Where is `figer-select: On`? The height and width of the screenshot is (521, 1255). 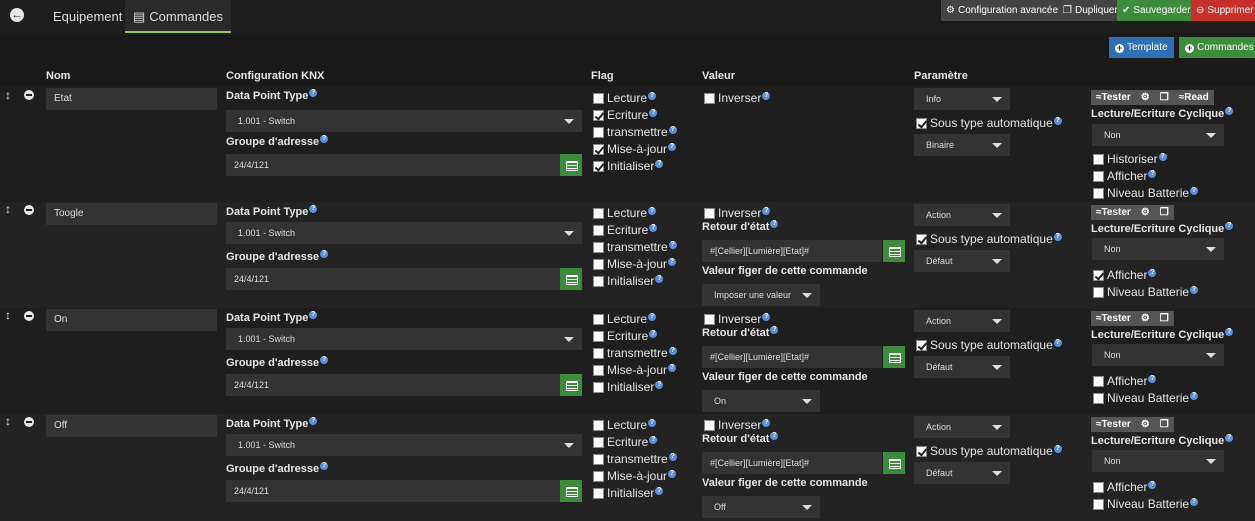 figer-select: On is located at coordinates (761, 401).